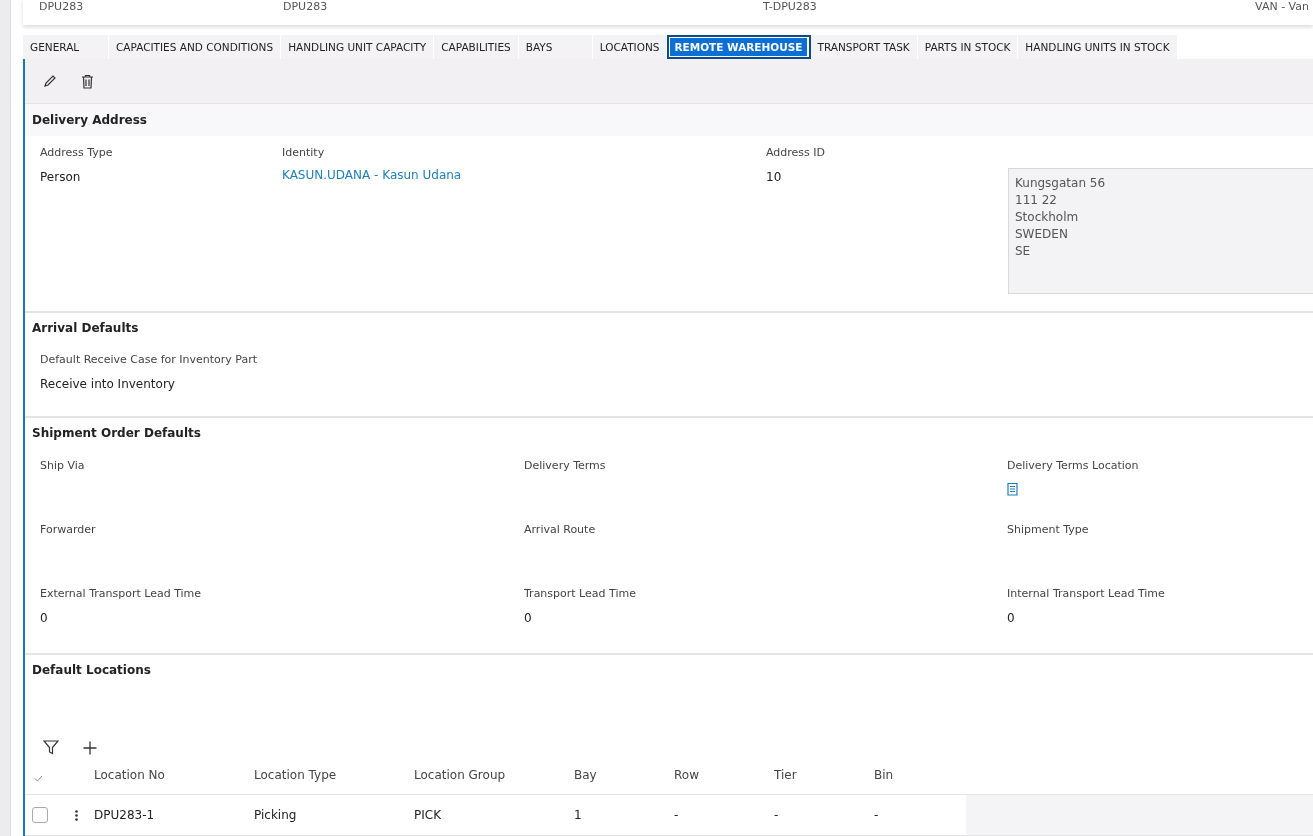 Image resolution: width=1313 pixels, height=836 pixels. Describe the element at coordinates (89, 120) in the screenshot. I see `section-title: Delivery Address` at that location.